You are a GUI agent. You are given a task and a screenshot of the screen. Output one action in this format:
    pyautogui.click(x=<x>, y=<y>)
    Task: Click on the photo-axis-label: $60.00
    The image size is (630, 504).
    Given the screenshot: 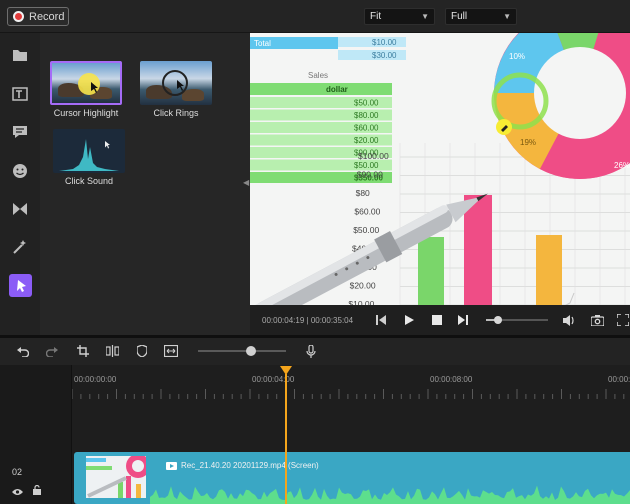 What is the action you would take?
    pyautogui.click(x=367, y=212)
    